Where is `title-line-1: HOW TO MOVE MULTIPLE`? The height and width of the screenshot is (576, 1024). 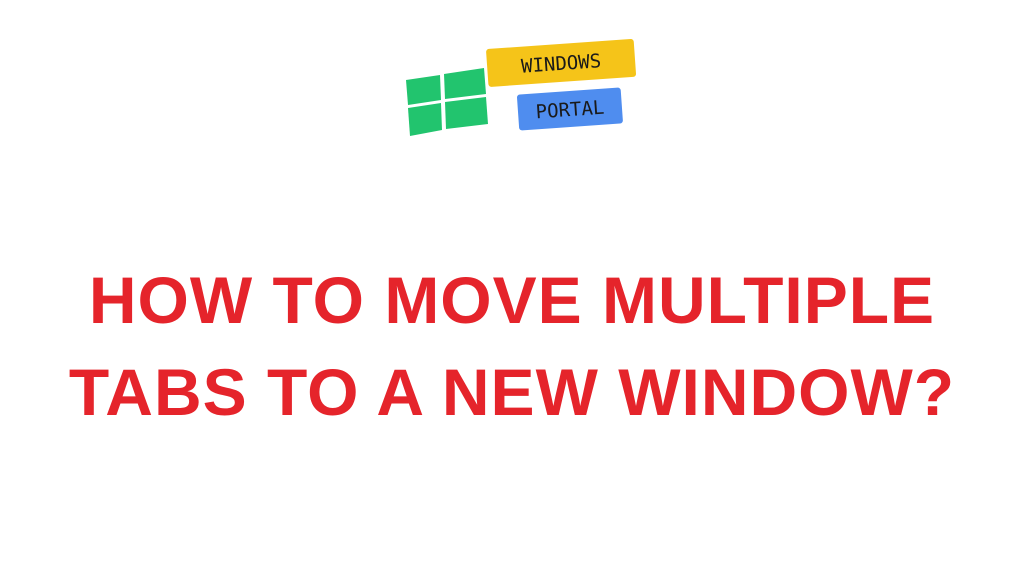 title-line-1: HOW TO MOVE MULTIPLE is located at coordinates (512, 300).